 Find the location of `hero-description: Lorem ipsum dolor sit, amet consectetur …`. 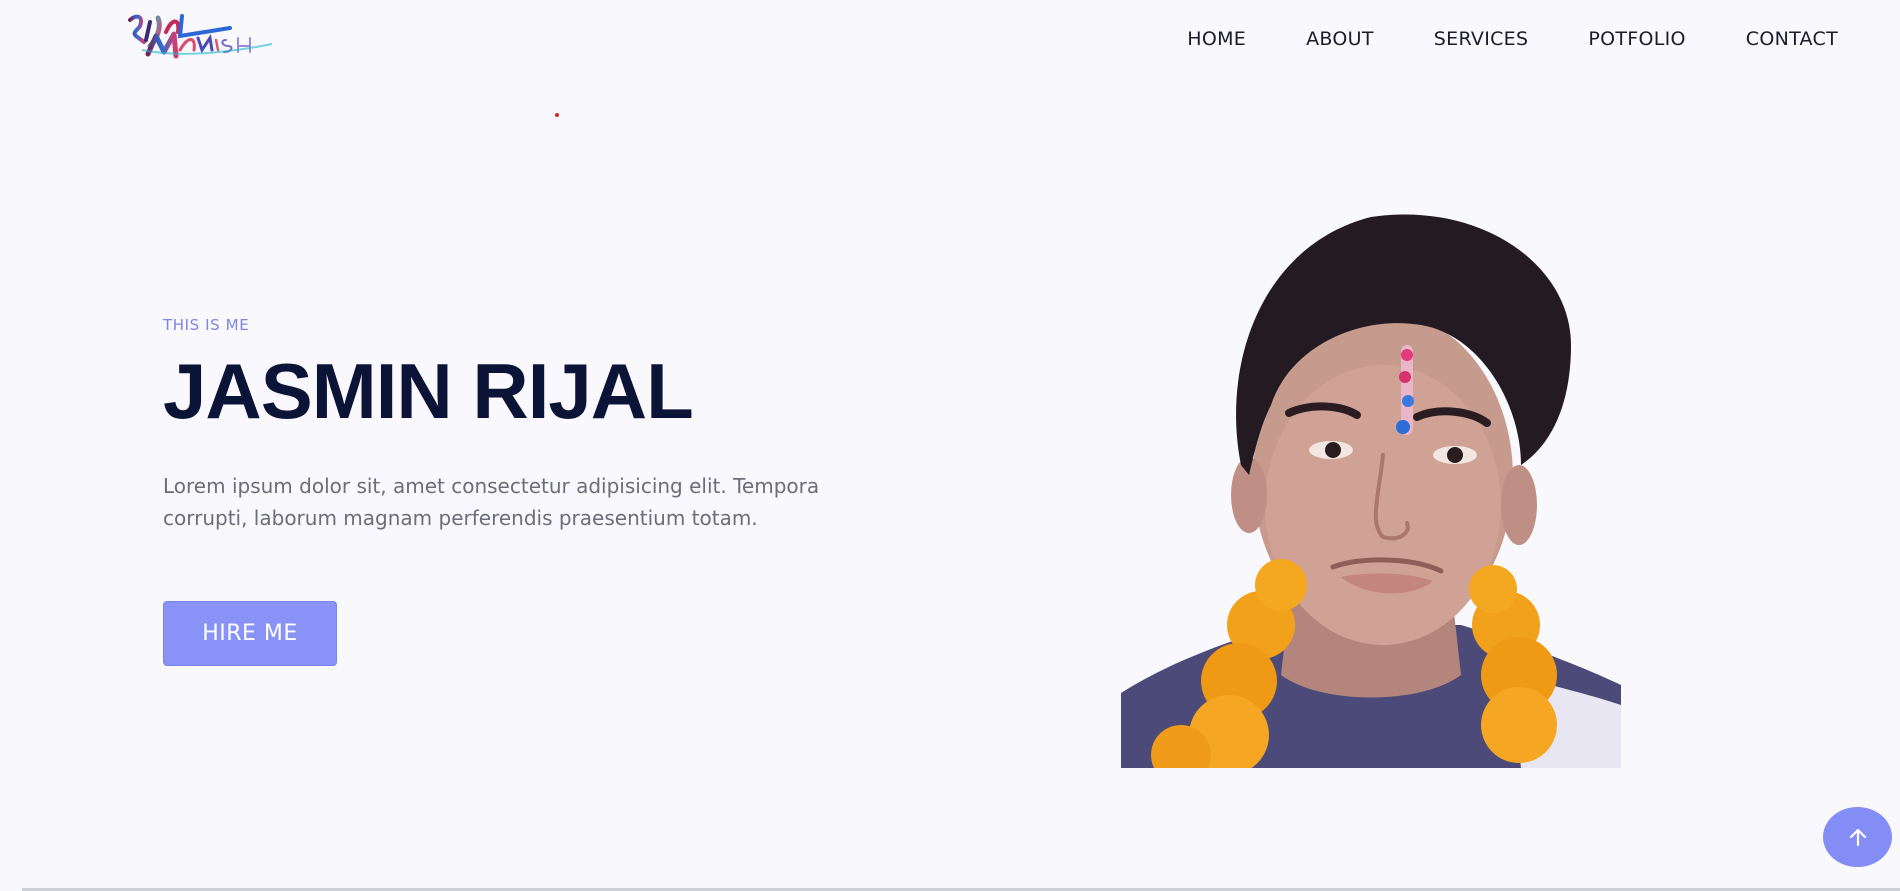

hero-description: Lorem ipsum dolor sit, amet consectetur … is located at coordinates (491, 502).